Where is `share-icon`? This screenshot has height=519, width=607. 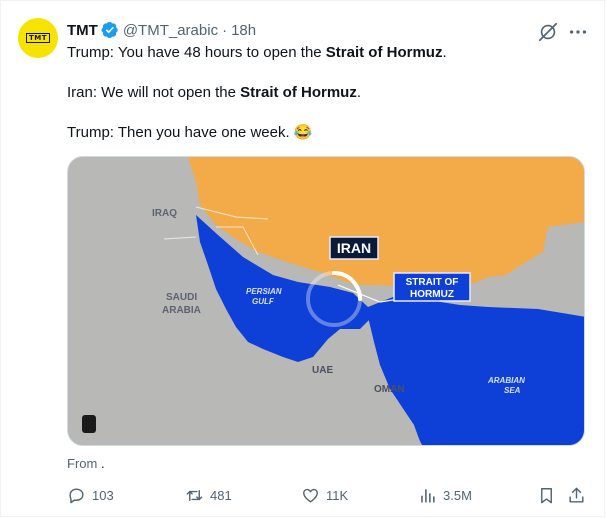 share-icon is located at coordinates (576, 495).